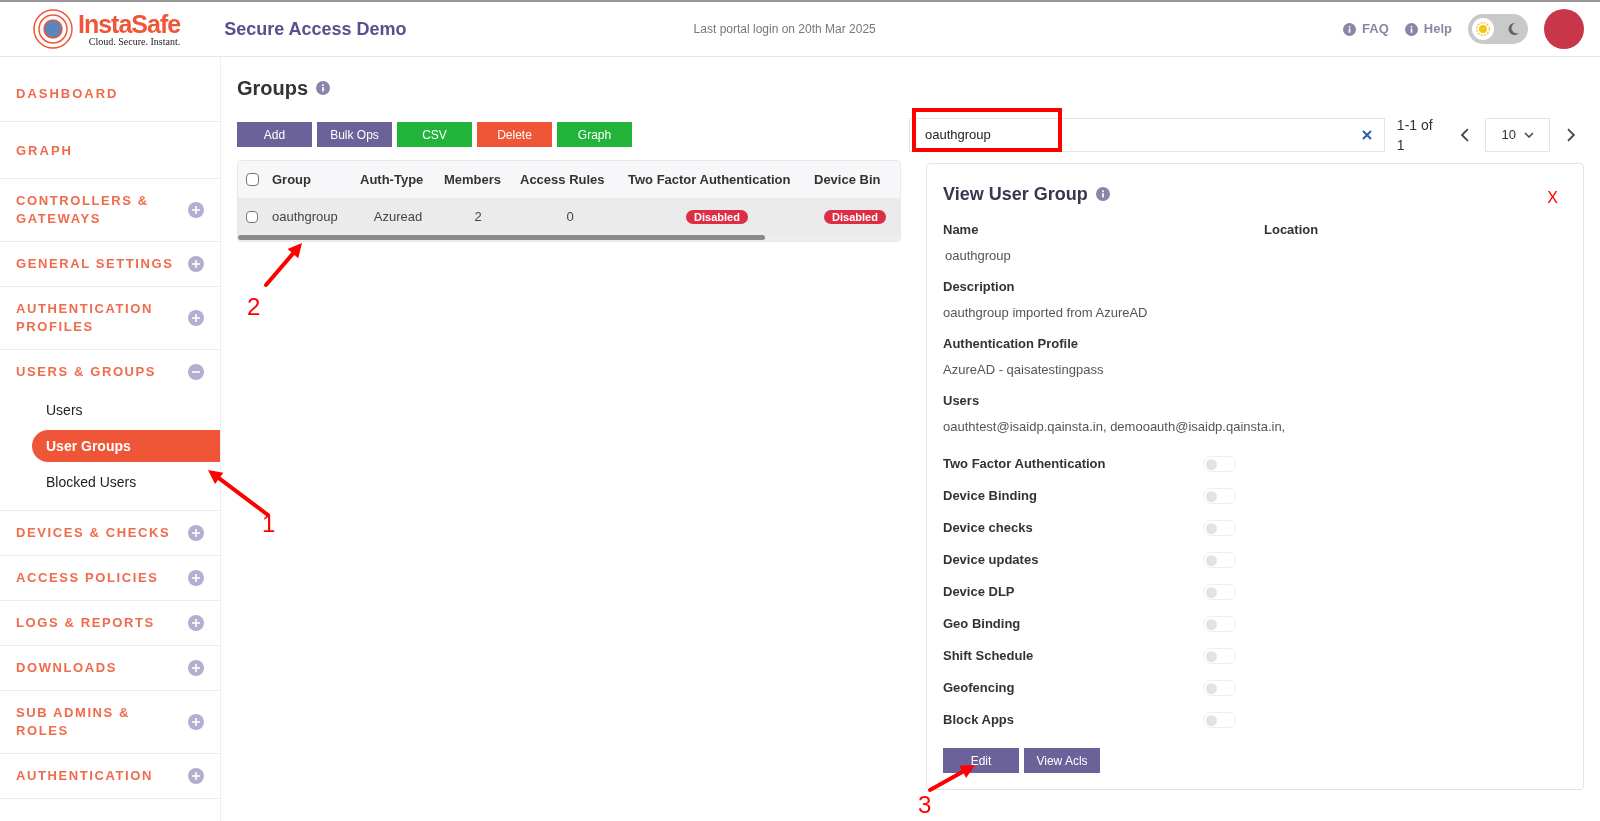 This screenshot has height=821, width=1600. Describe the element at coordinates (102, 264) in the screenshot. I see `sidebar-section: GENERAL SETTINGS` at that location.